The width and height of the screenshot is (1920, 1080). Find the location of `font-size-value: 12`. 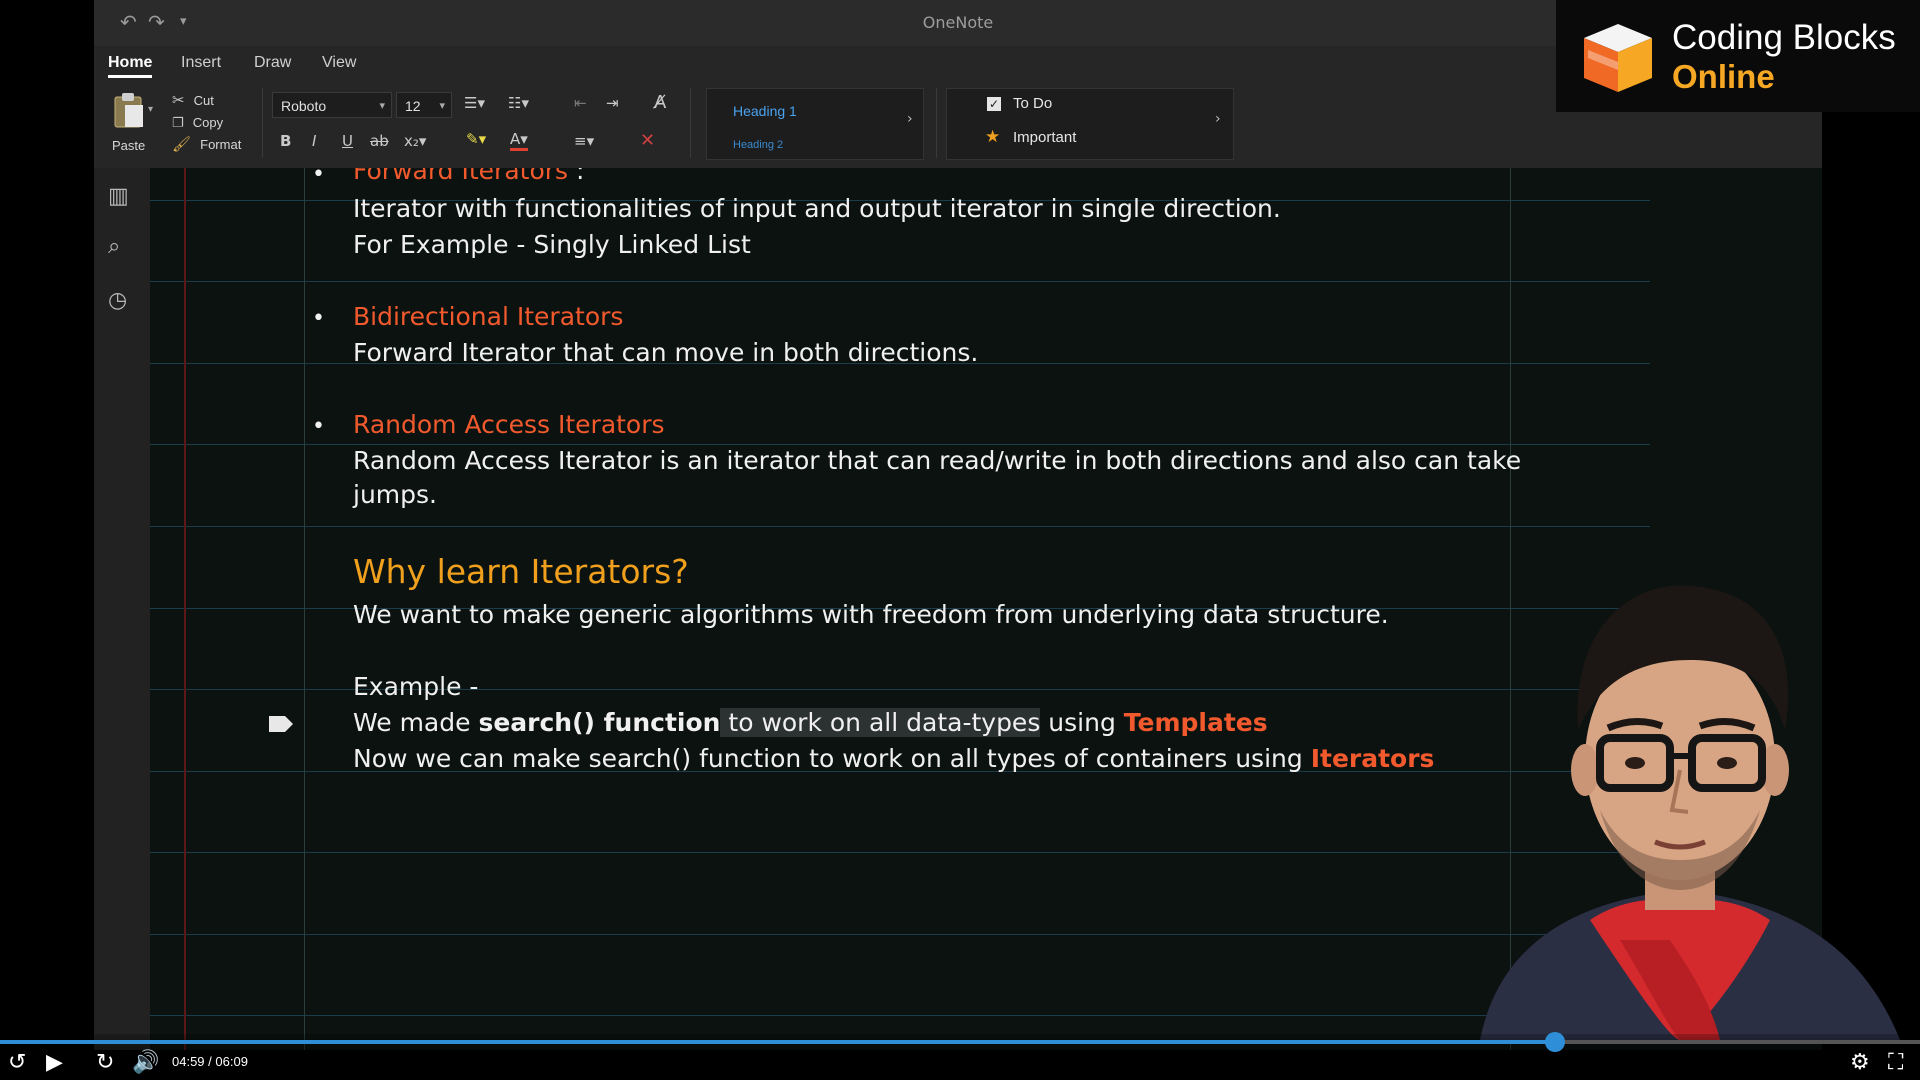

font-size-value: 12 is located at coordinates (413, 106).